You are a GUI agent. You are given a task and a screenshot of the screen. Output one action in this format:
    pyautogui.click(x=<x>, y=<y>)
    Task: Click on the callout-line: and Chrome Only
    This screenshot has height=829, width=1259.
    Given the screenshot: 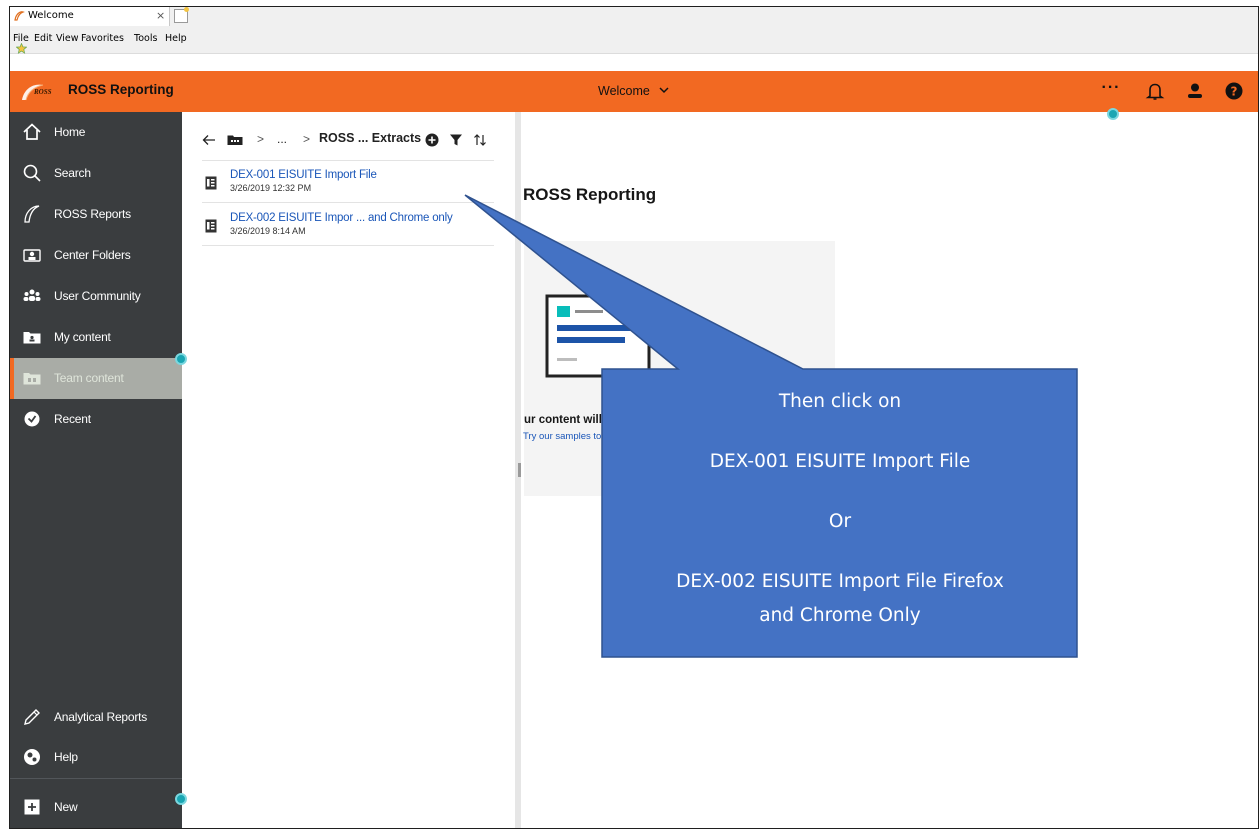 What is the action you would take?
    pyautogui.click(x=840, y=615)
    